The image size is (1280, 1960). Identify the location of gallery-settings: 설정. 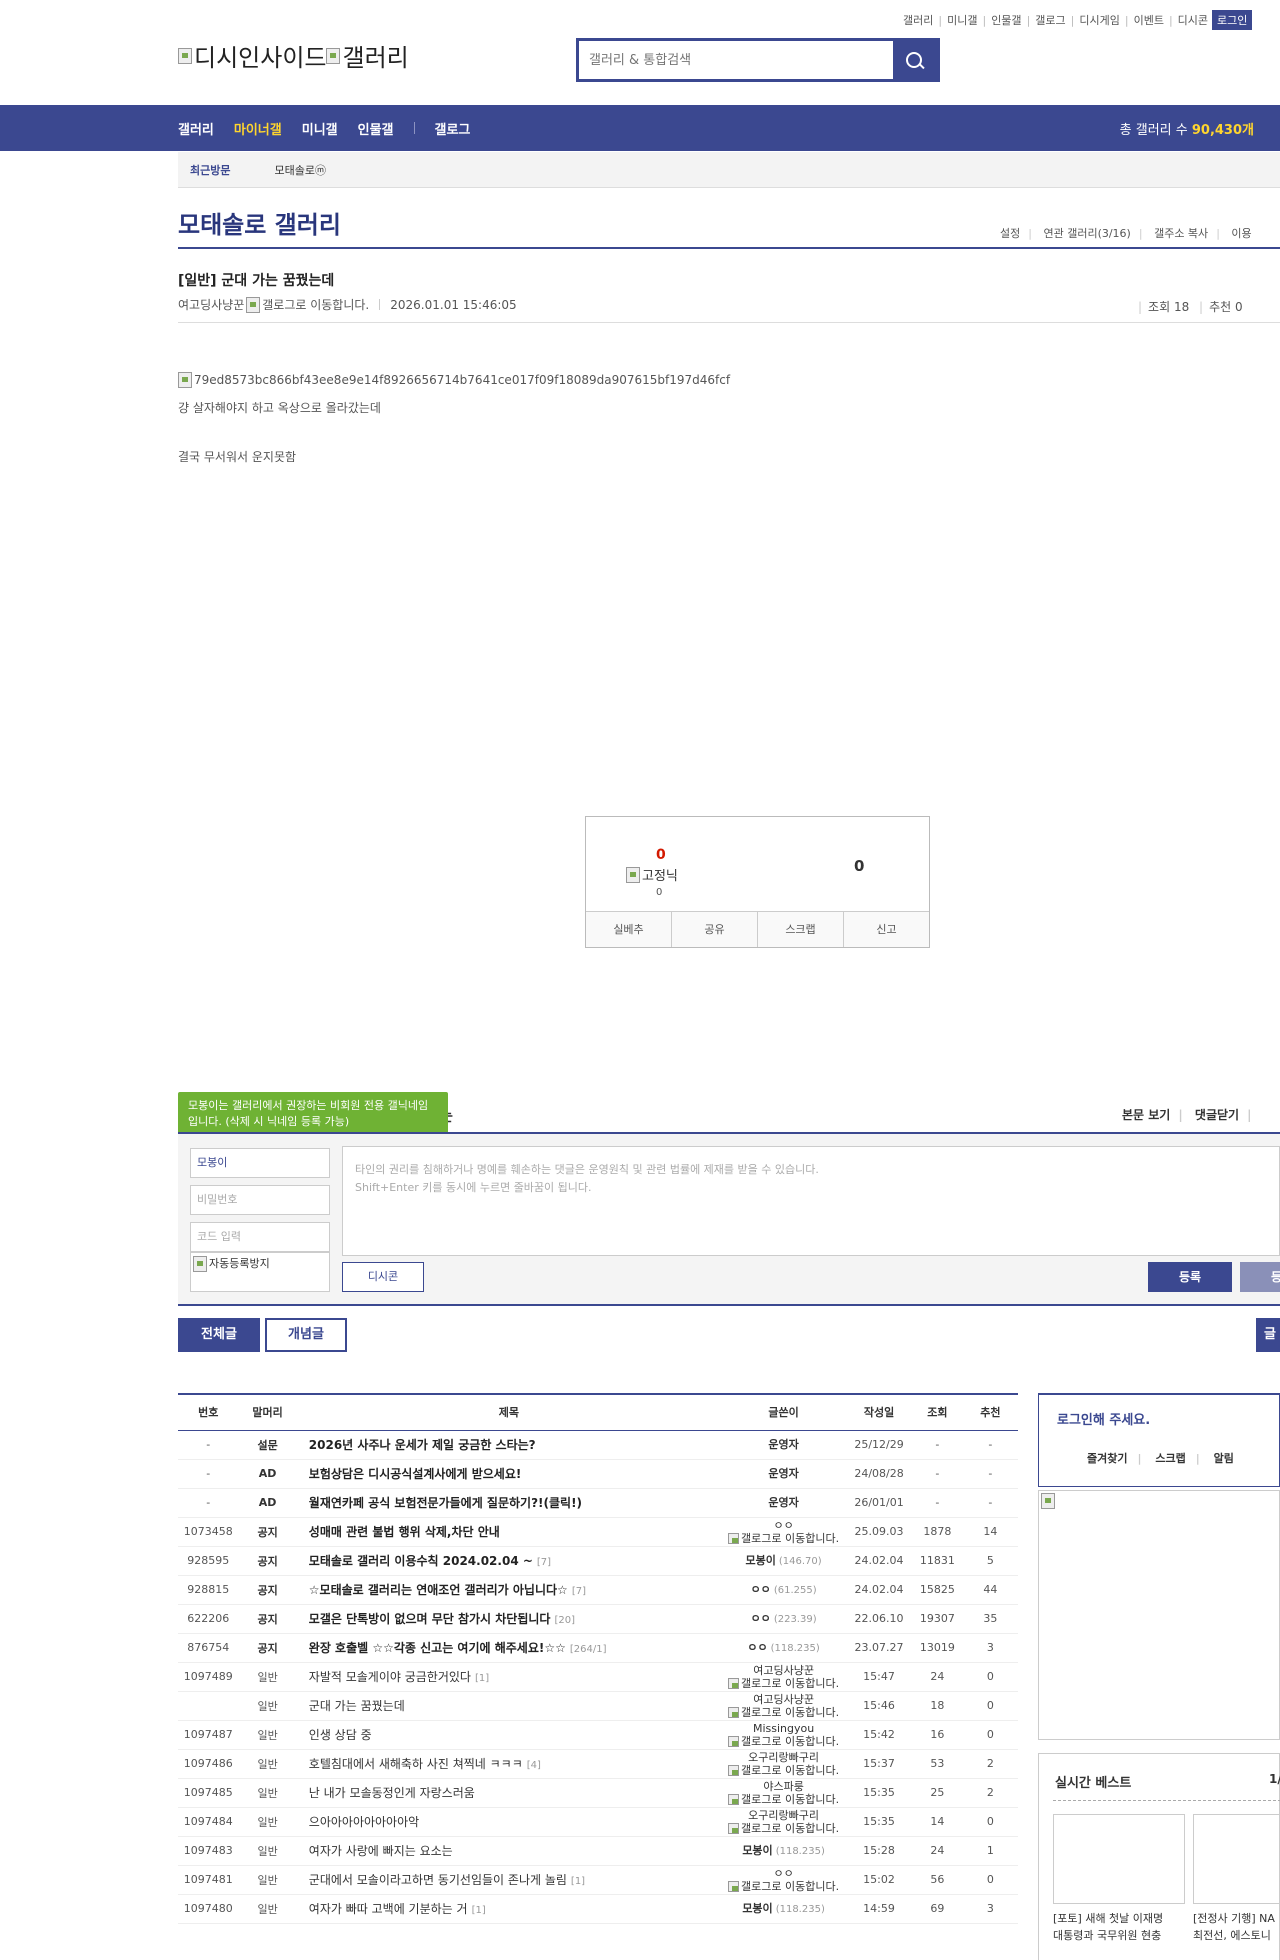
(1010, 233).